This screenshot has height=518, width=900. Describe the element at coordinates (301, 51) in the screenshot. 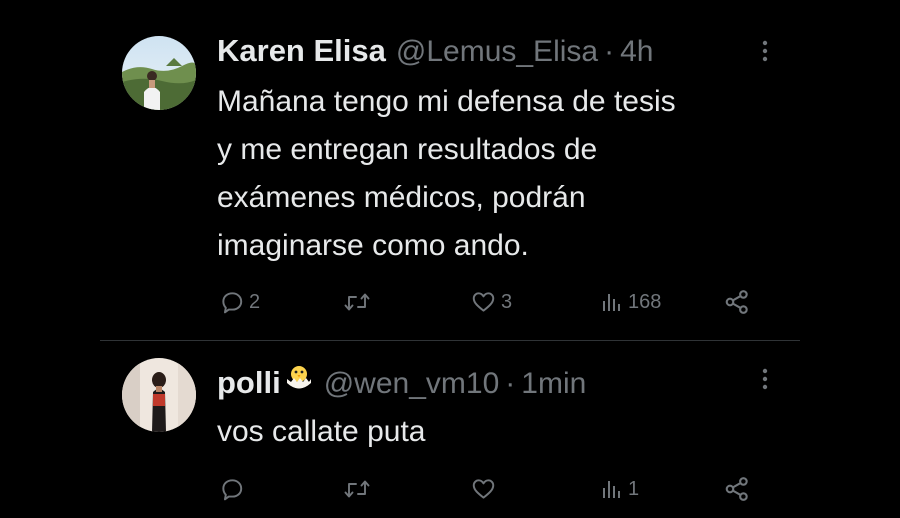

I see `display-name: Karen Elisa` at that location.